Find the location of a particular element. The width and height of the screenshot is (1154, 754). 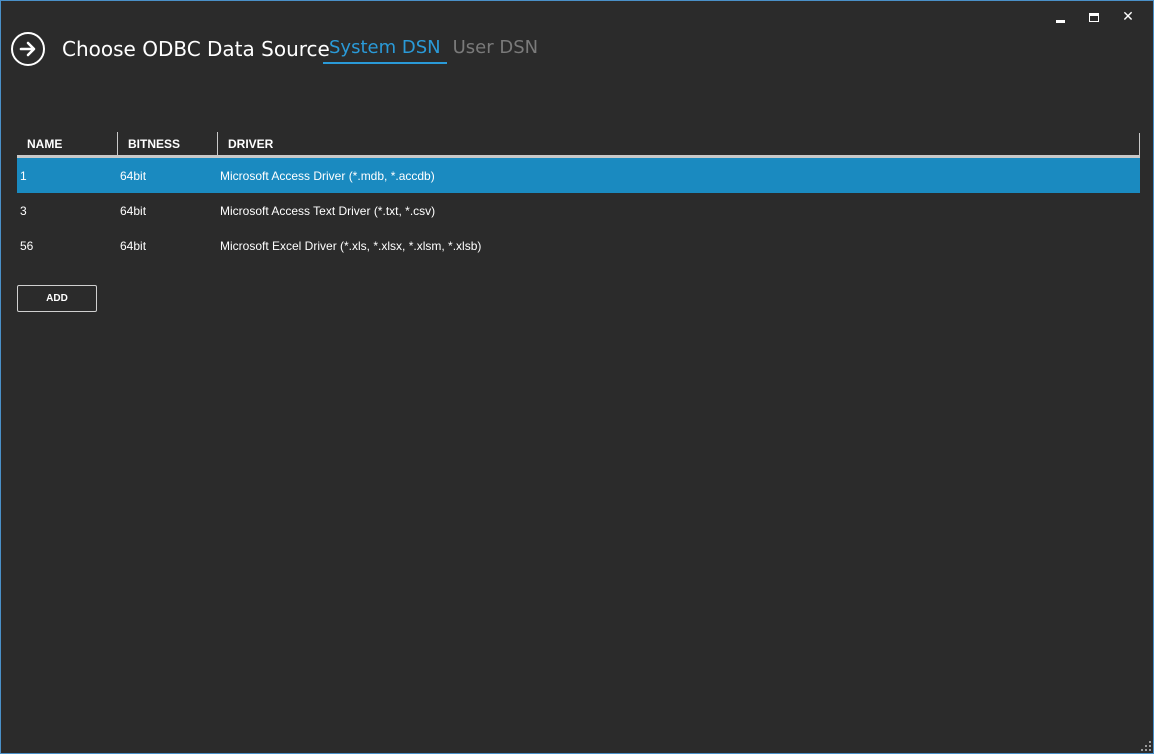

close-icon: ✕ is located at coordinates (1128, 17).